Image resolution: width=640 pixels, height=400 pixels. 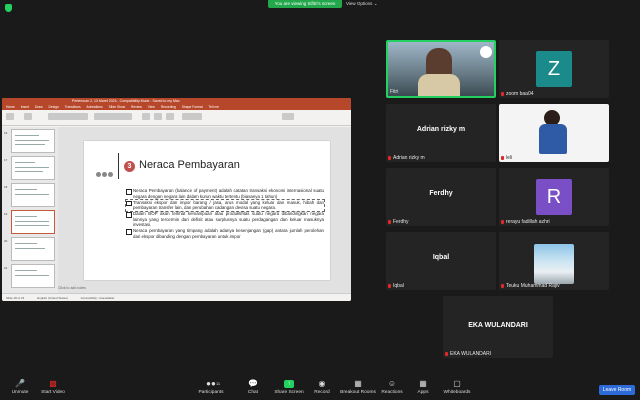 I want to click on paragraph-controls, so click(x=113, y=116).